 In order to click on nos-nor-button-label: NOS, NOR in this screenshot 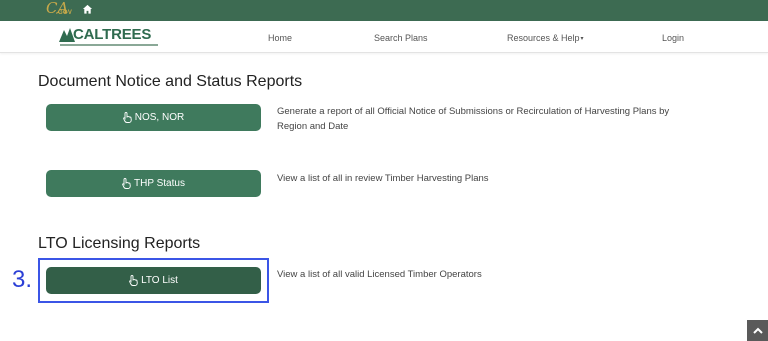, I will do `click(159, 117)`.